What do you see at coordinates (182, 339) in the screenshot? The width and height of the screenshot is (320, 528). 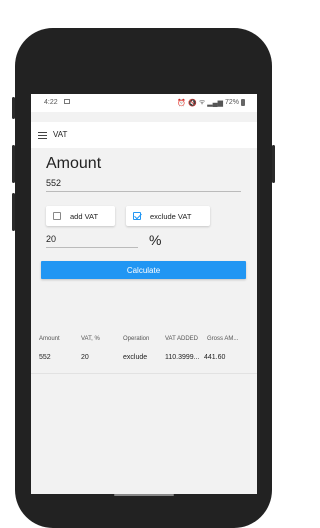 I see `header-vat-added: VAT ADDED` at bounding box center [182, 339].